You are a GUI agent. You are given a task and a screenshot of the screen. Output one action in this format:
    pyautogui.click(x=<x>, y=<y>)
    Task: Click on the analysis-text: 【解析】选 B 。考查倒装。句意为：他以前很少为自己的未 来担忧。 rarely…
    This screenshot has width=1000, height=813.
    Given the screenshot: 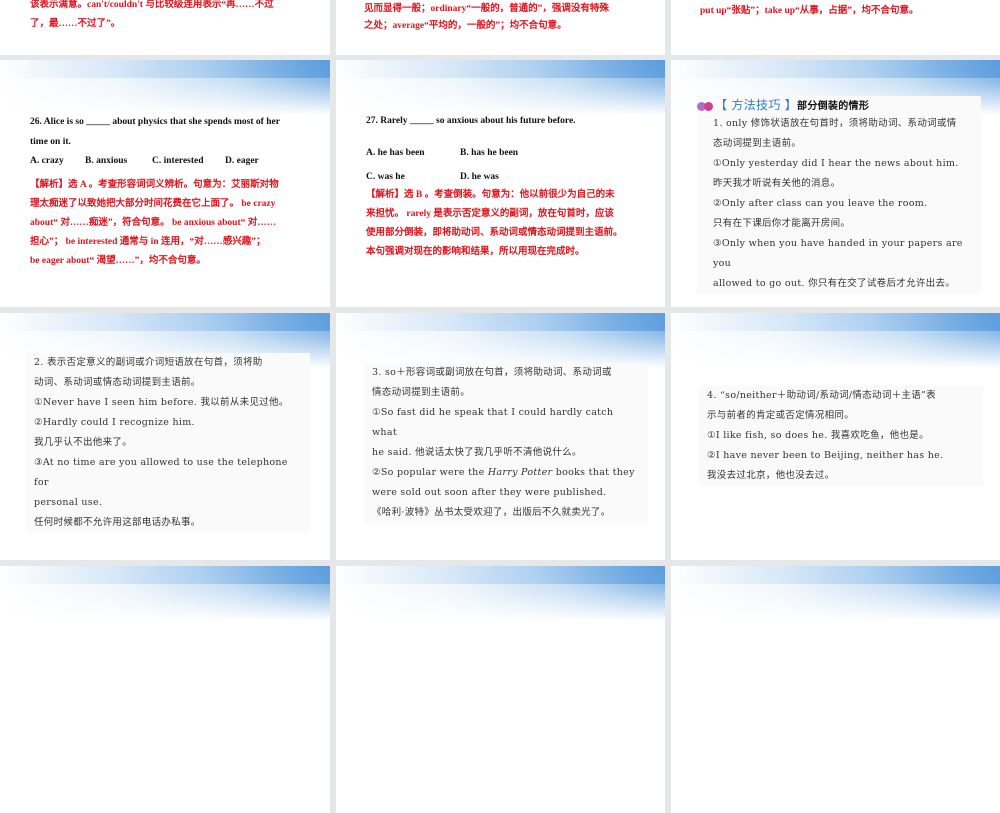 What is the action you would take?
    pyautogui.click(x=494, y=224)
    